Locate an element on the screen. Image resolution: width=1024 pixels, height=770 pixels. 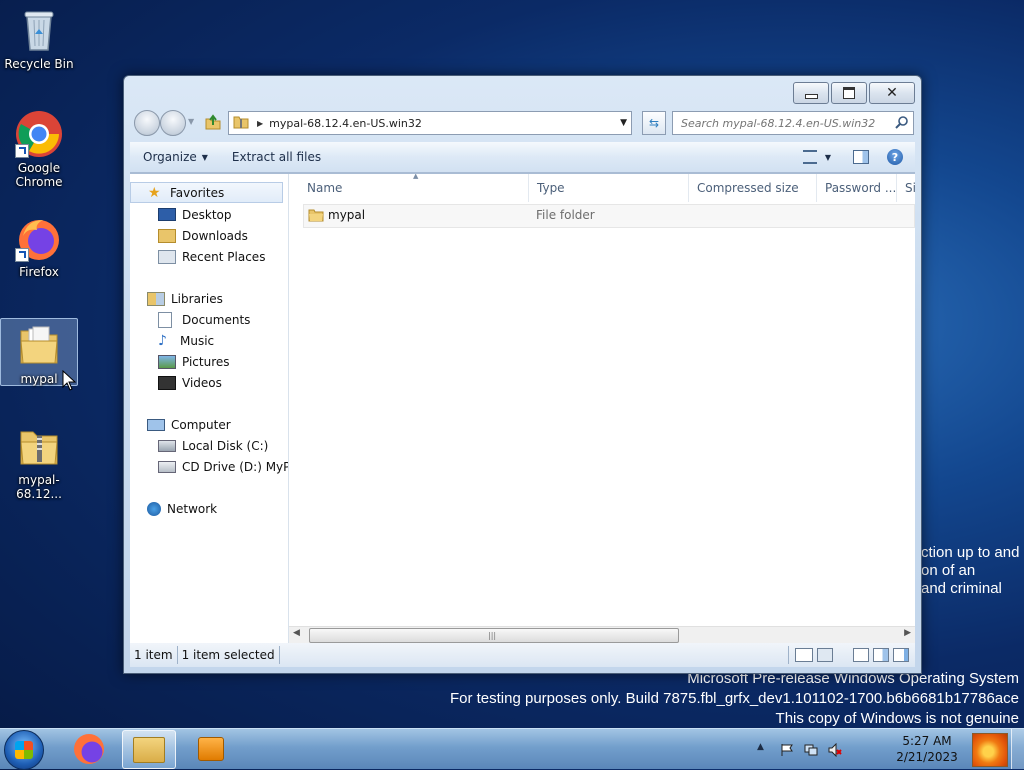
maximize-button is located at coordinates (849, 93).